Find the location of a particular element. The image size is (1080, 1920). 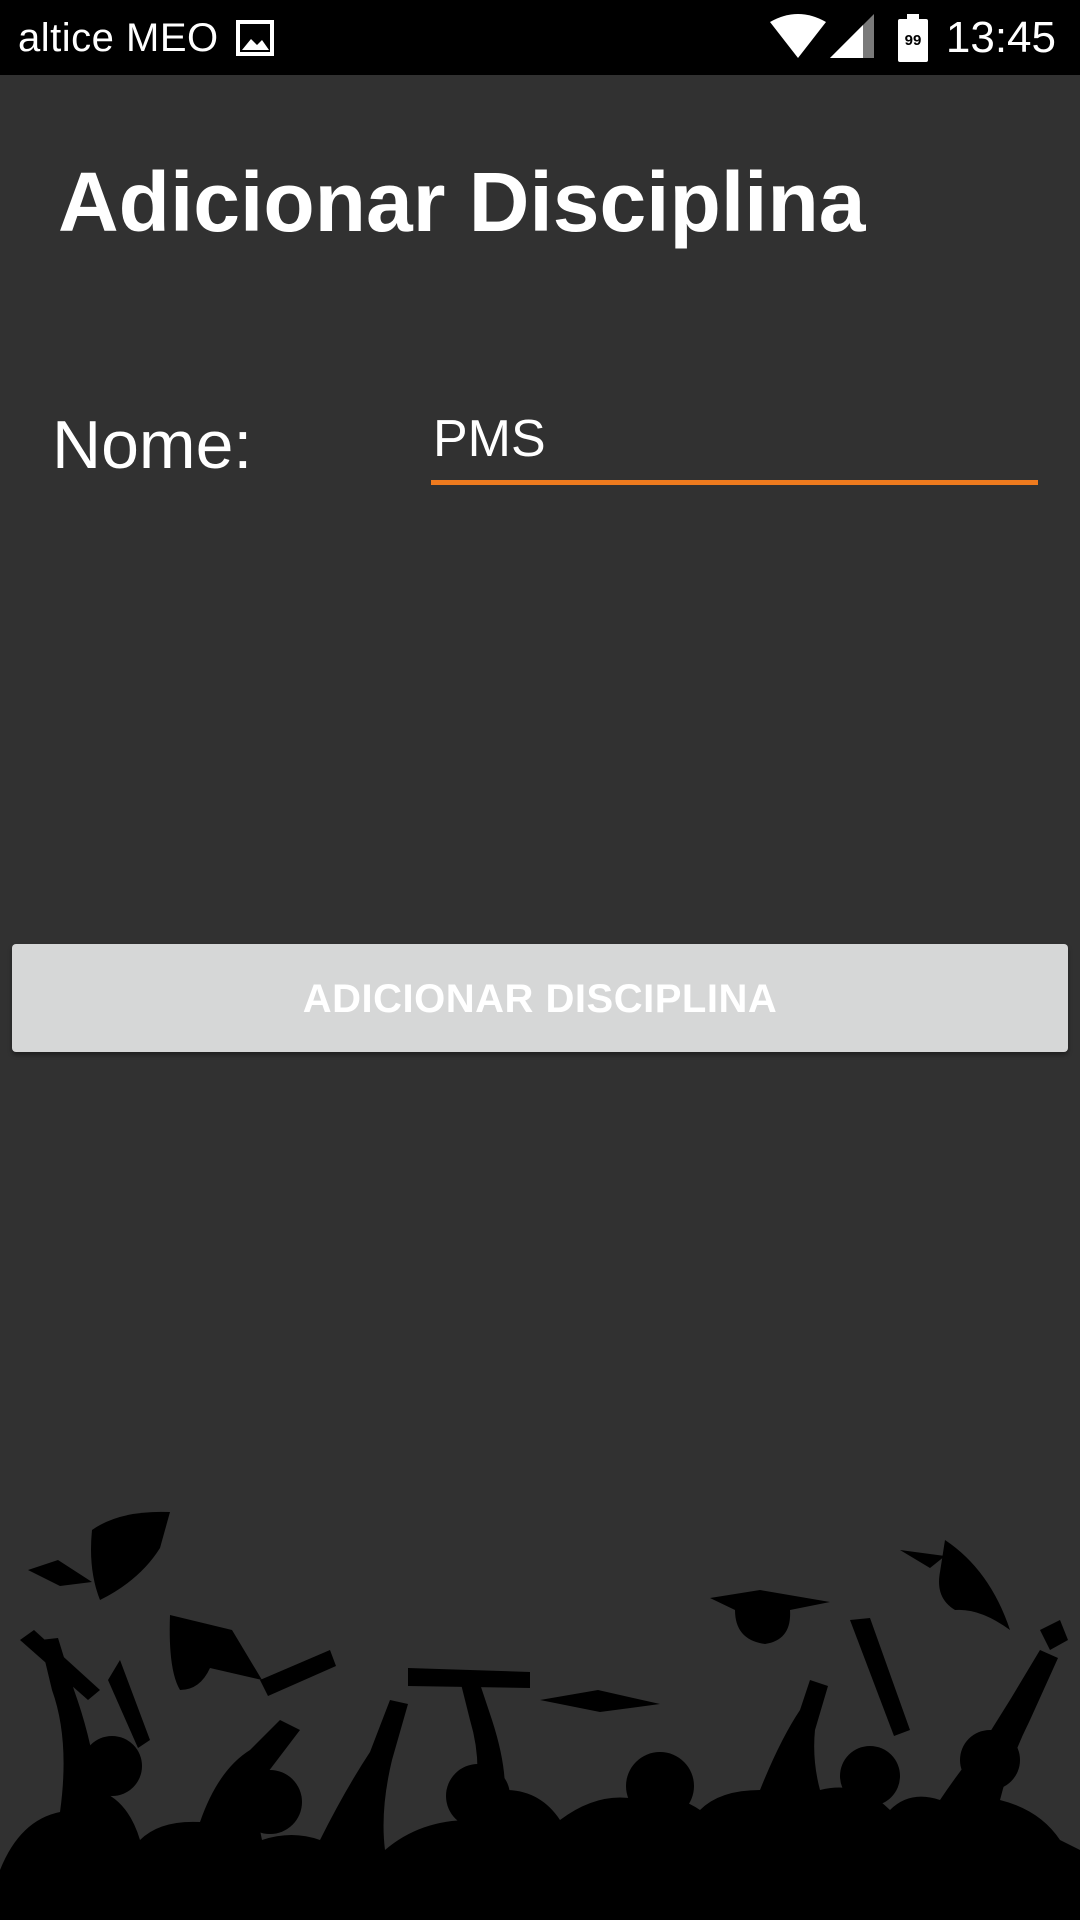

add-discipline-button: ADICIONAR DISCIPLINA is located at coordinates (540, 998).